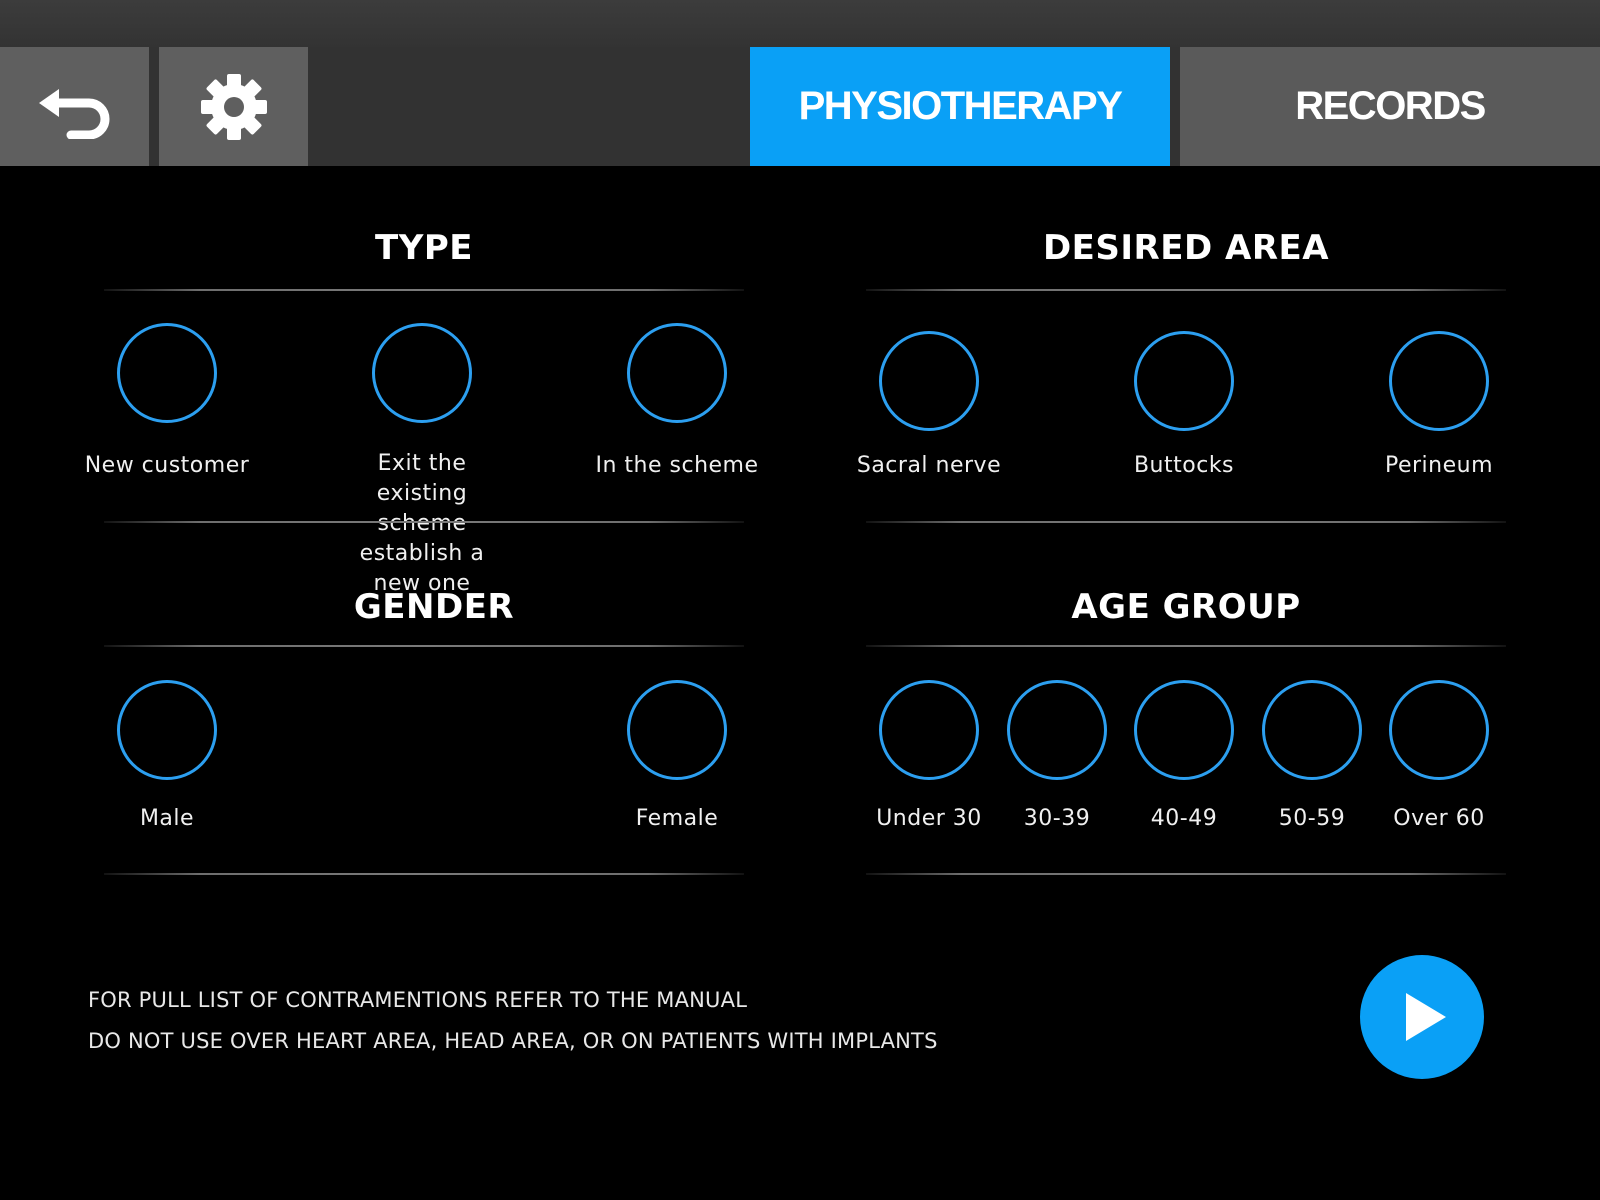 This screenshot has height=1200, width=1600. Describe the element at coordinates (929, 465) in the screenshot. I see `option-label: Sacral nerve` at that location.